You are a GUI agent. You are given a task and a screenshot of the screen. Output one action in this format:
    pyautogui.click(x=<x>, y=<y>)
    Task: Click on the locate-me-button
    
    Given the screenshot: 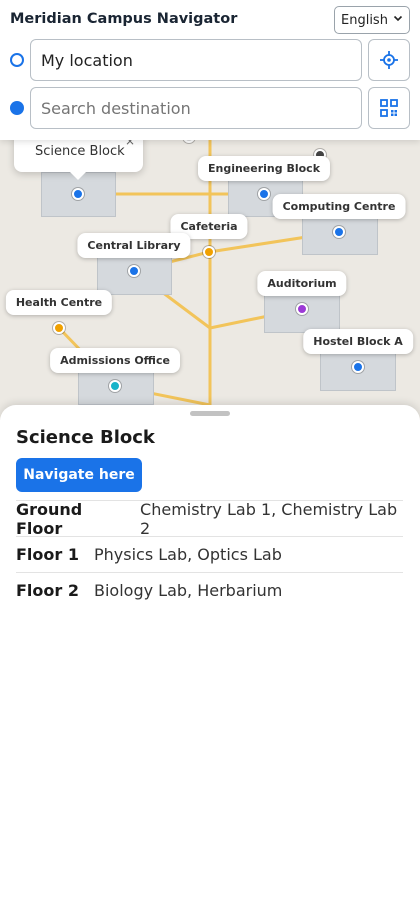 What is the action you would take?
    pyautogui.click(x=389, y=60)
    